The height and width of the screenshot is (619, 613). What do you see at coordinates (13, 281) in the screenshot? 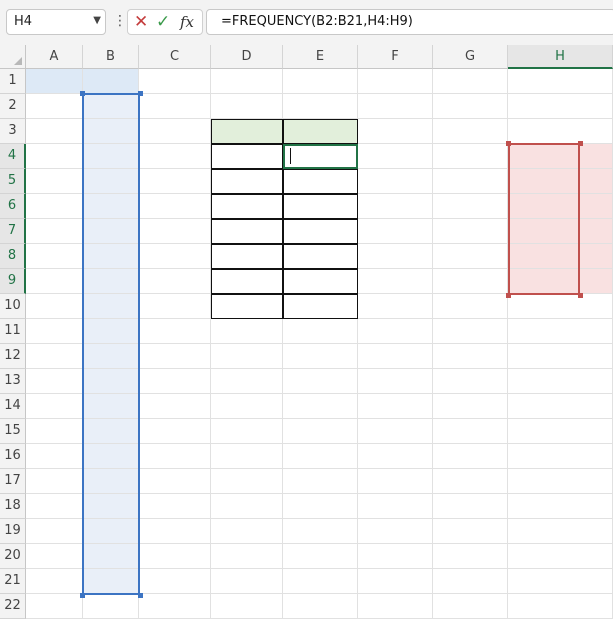
I see `row-header-9: 9` at bounding box center [13, 281].